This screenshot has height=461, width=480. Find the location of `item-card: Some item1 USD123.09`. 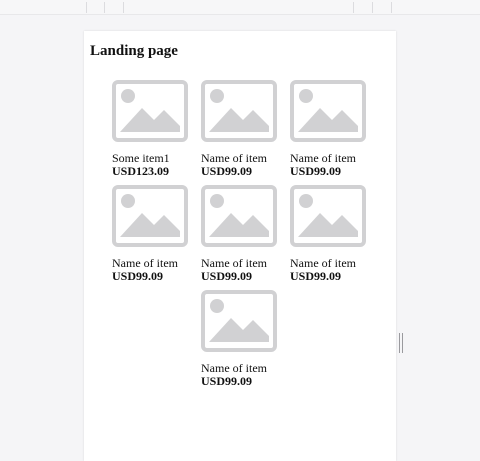

item-card: Some item1 USD123.09 is located at coordinates (152, 129).